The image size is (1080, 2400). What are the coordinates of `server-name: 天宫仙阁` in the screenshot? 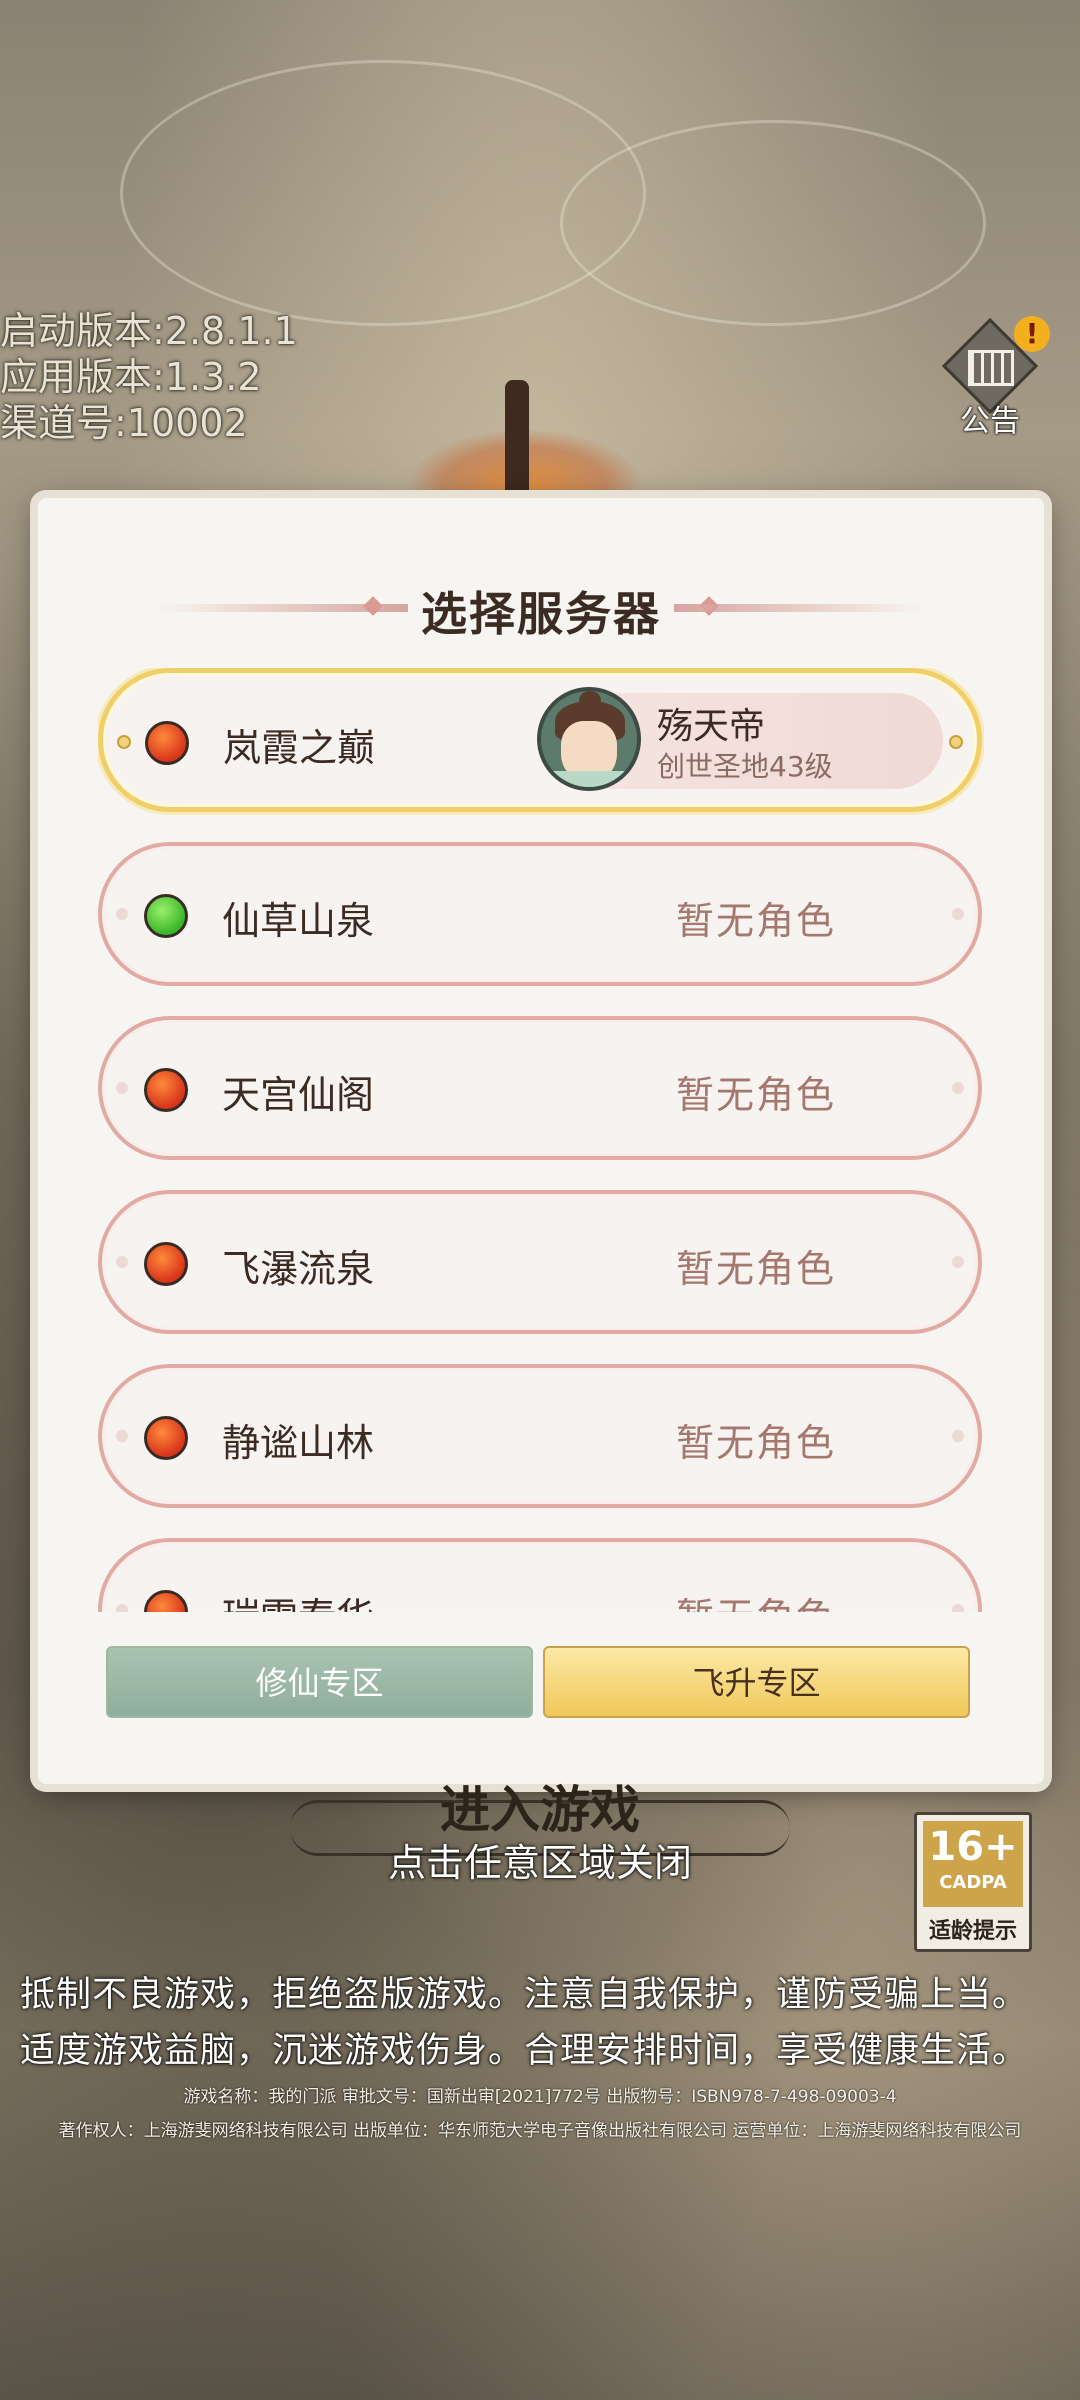 It's located at (298, 1095).